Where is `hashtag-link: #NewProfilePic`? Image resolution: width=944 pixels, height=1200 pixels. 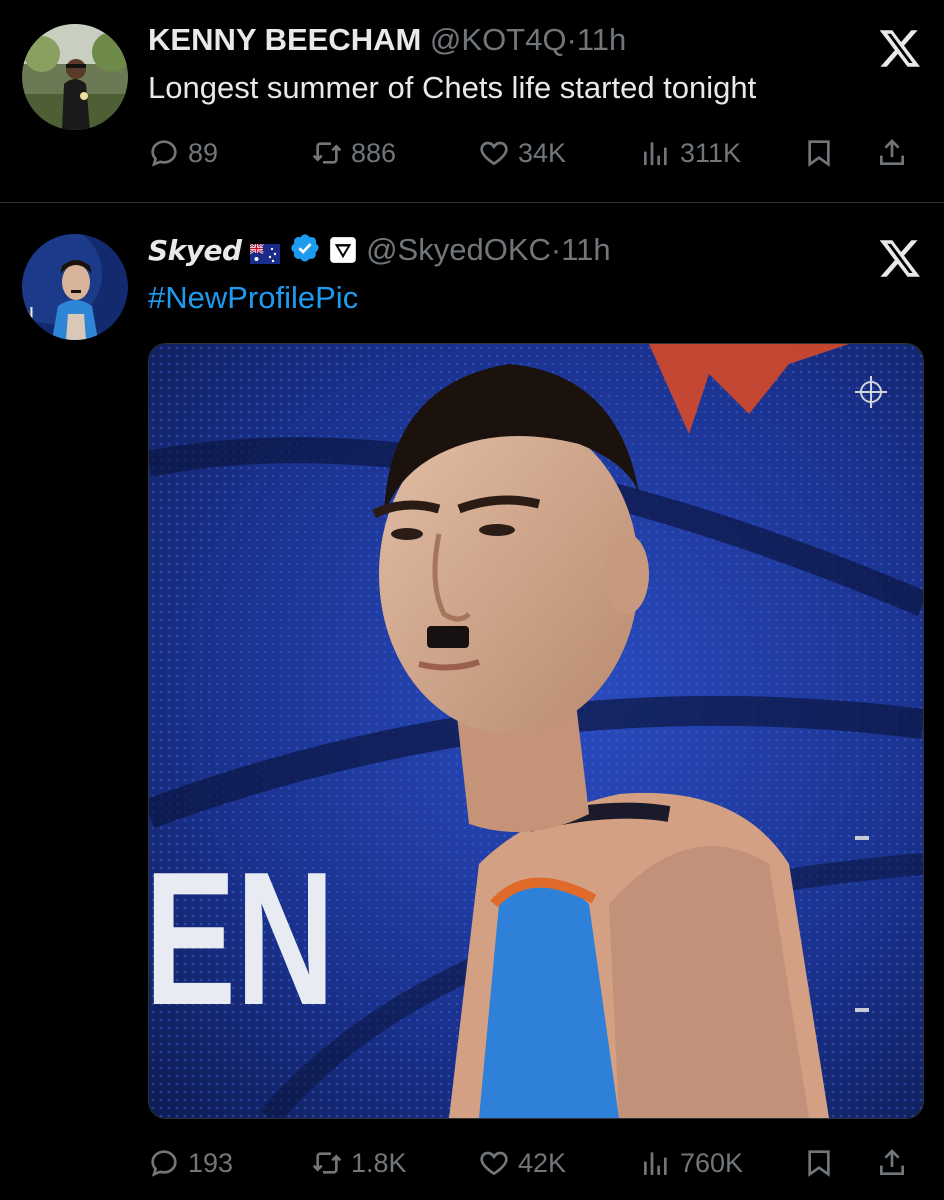 hashtag-link: #NewProfilePic is located at coordinates (253, 298).